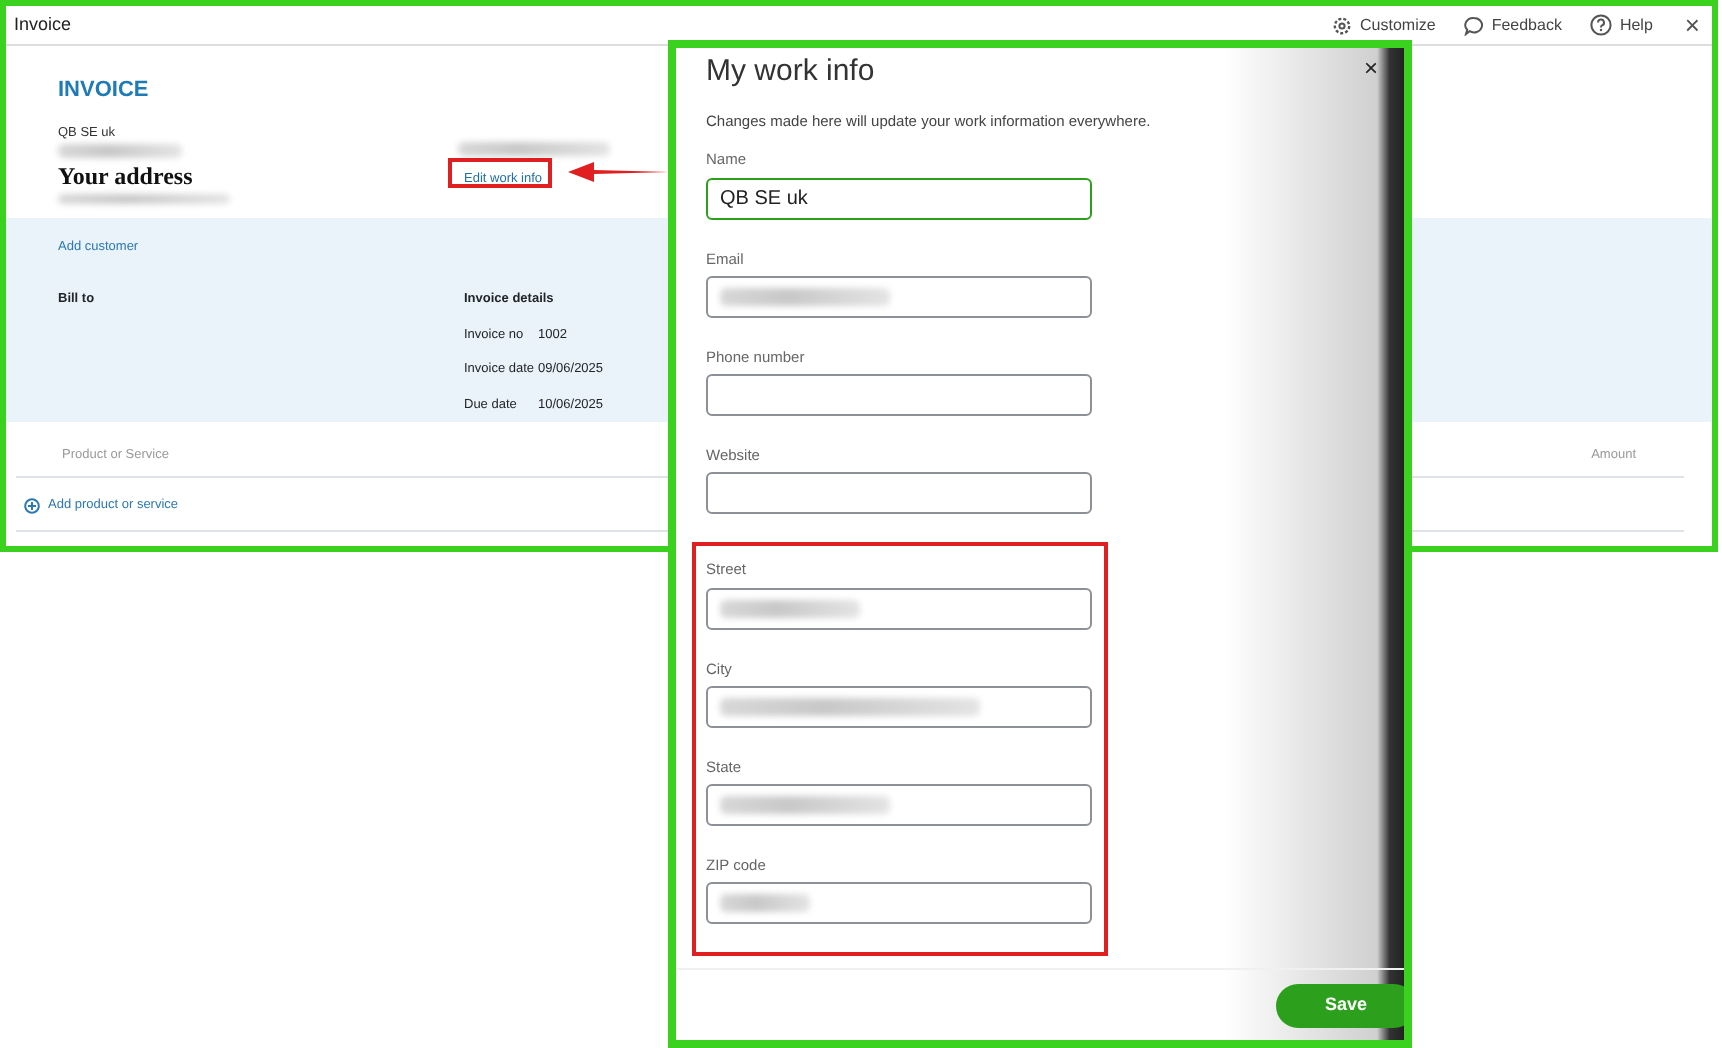 This screenshot has width=1722, height=1048. What do you see at coordinates (32, 505) in the screenshot?
I see `add-icon` at bounding box center [32, 505].